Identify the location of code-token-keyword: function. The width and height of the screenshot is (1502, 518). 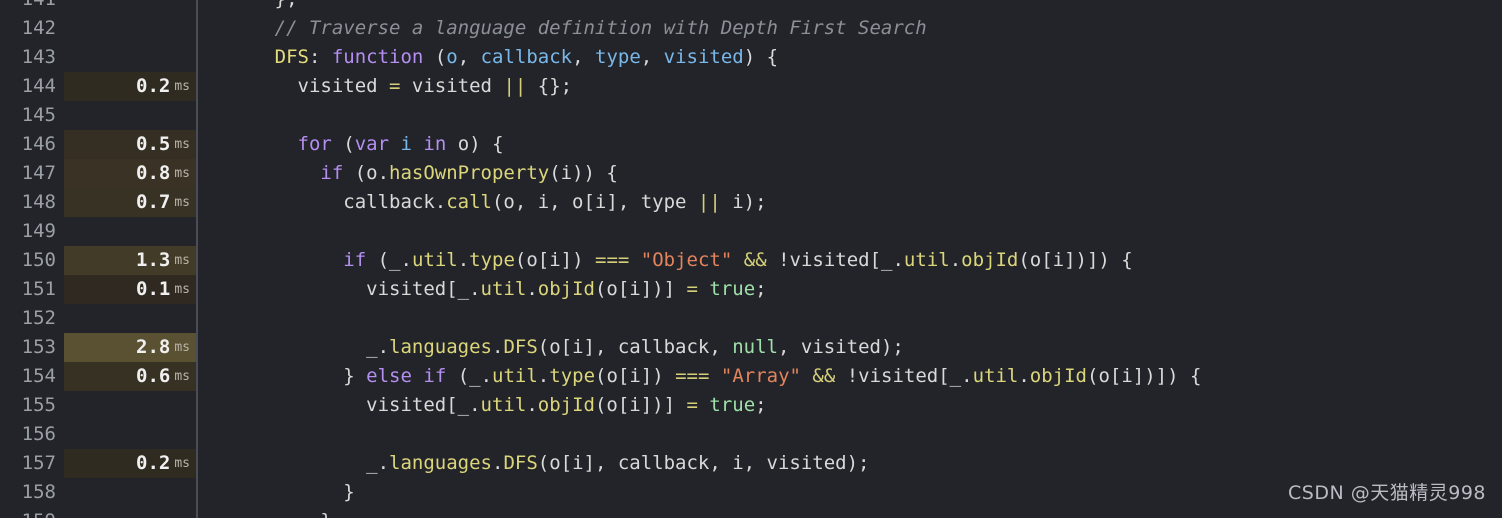
(377, 57).